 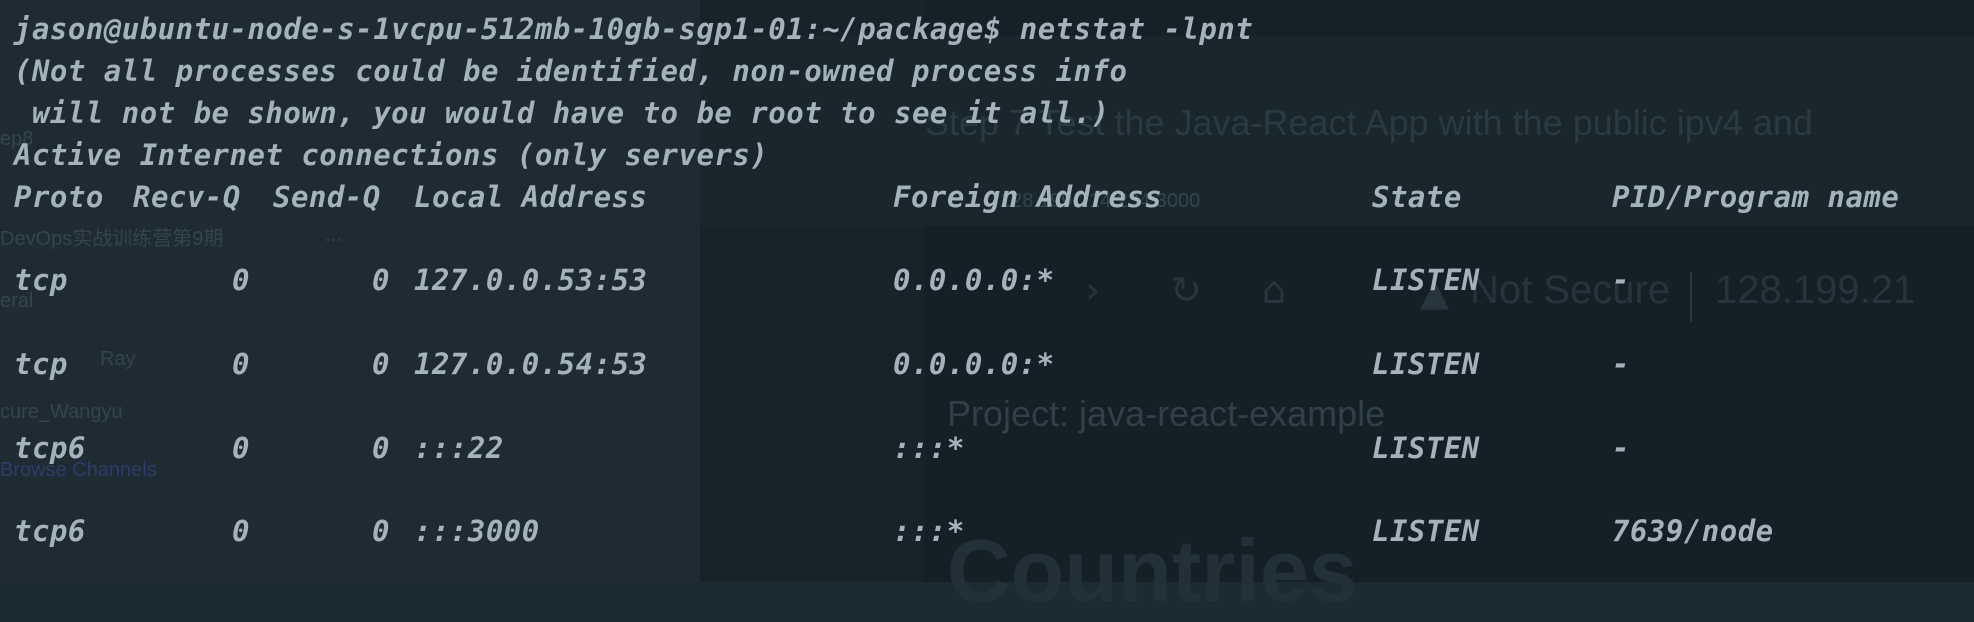 I want to click on column-header: Recv-Q, so click(x=187, y=197).